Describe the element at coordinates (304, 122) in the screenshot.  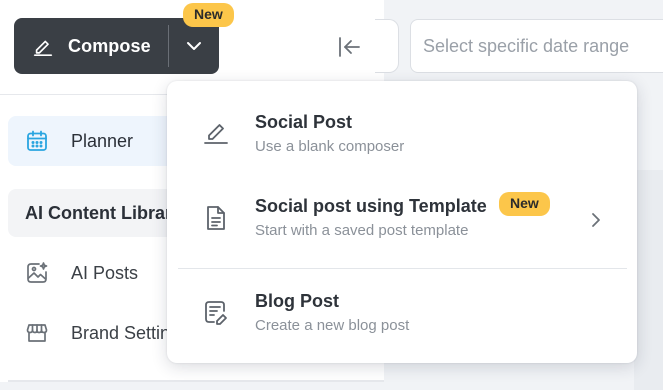
I see `menu-item-title: Social Post` at that location.